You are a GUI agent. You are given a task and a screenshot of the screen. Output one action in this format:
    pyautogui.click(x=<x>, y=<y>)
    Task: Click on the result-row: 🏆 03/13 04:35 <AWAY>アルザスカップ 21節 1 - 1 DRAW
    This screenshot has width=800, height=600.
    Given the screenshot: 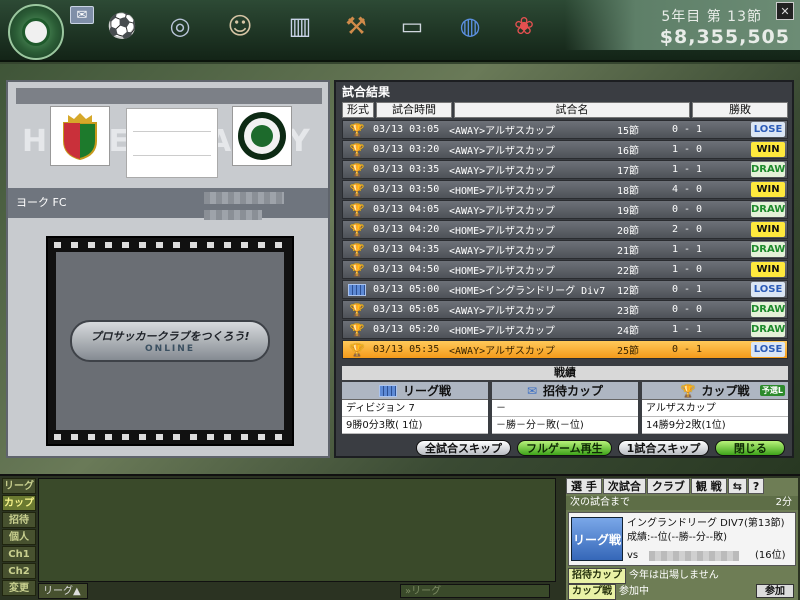 What is the action you would take?
    pyautogui.click(x=565, y=249)
    